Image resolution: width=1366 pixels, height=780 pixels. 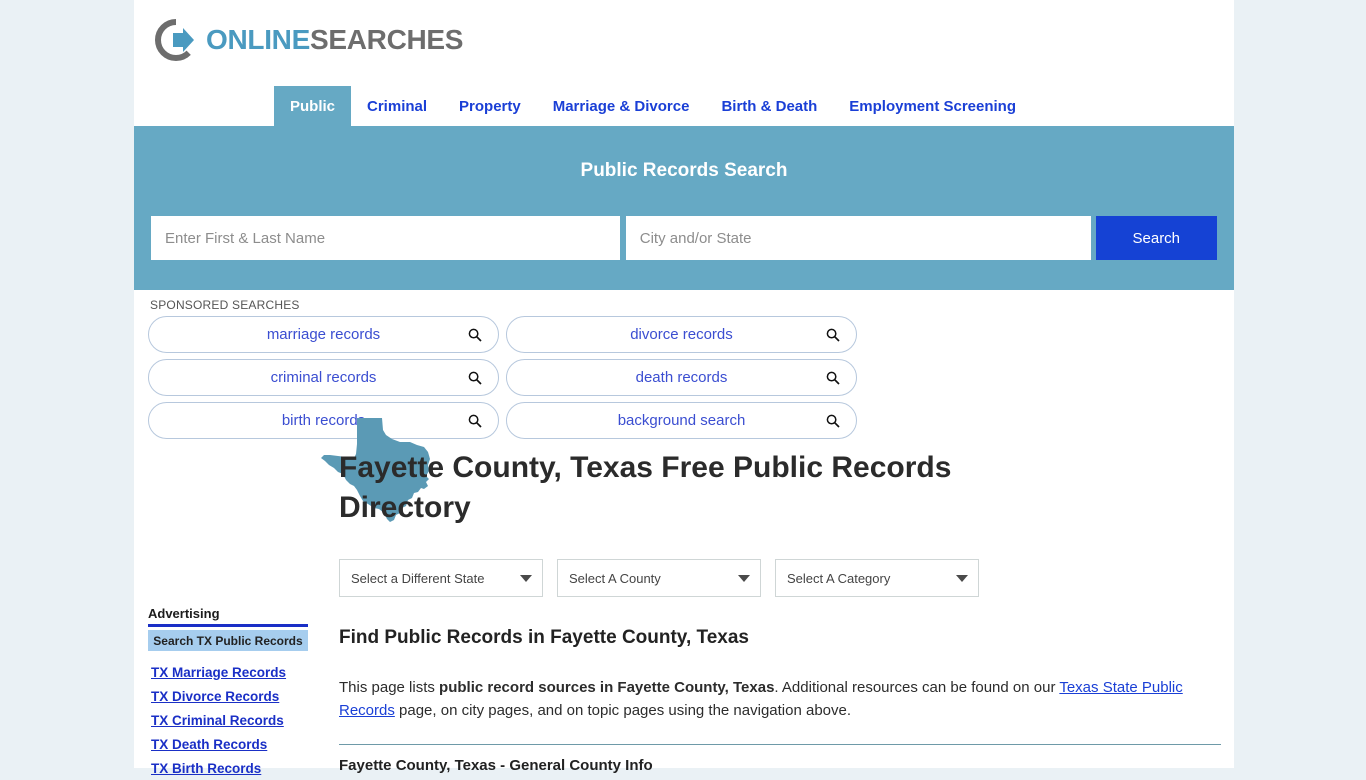 What do you see at coordinates (397, 106) in the screenshot?
I see `tab-criminal: Criminal` at bounding box center [397, 106].